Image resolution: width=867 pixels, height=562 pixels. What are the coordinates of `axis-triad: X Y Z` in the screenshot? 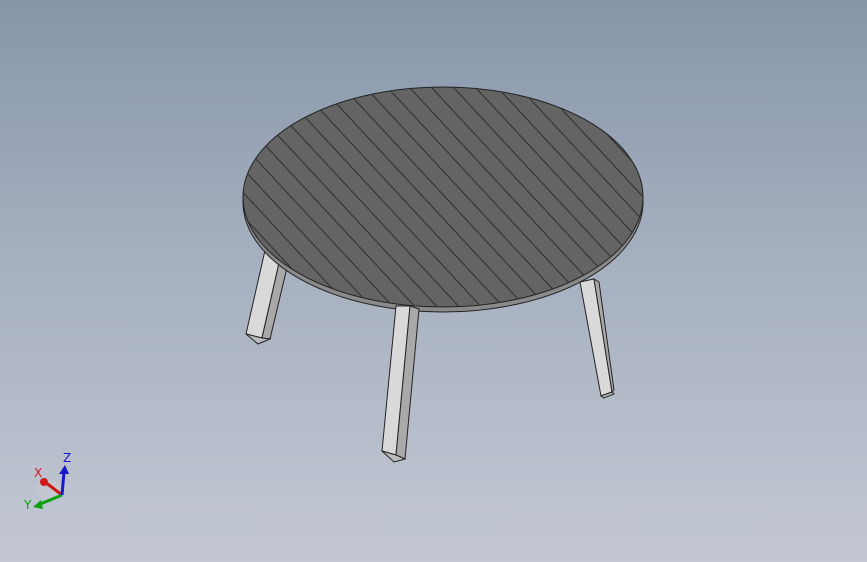 It's located at (47, 481).